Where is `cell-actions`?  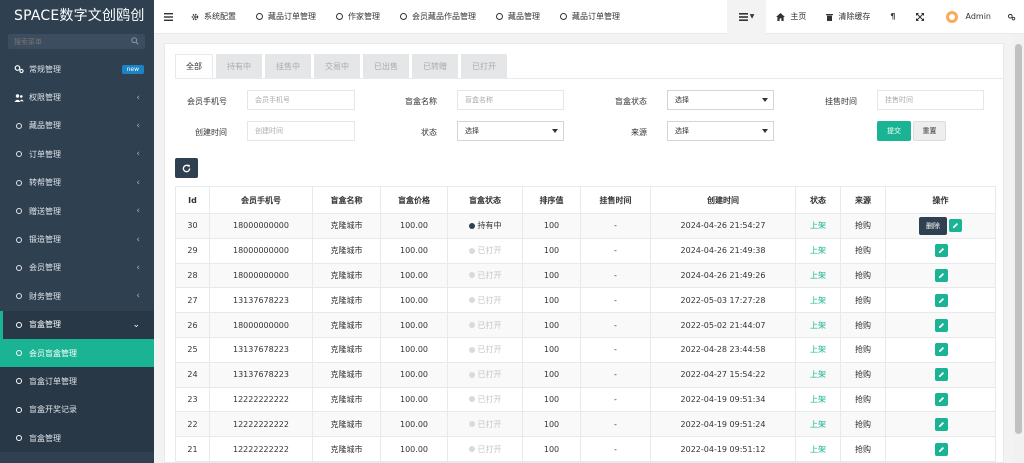 cell-actions is located at coordinates (940, 300).